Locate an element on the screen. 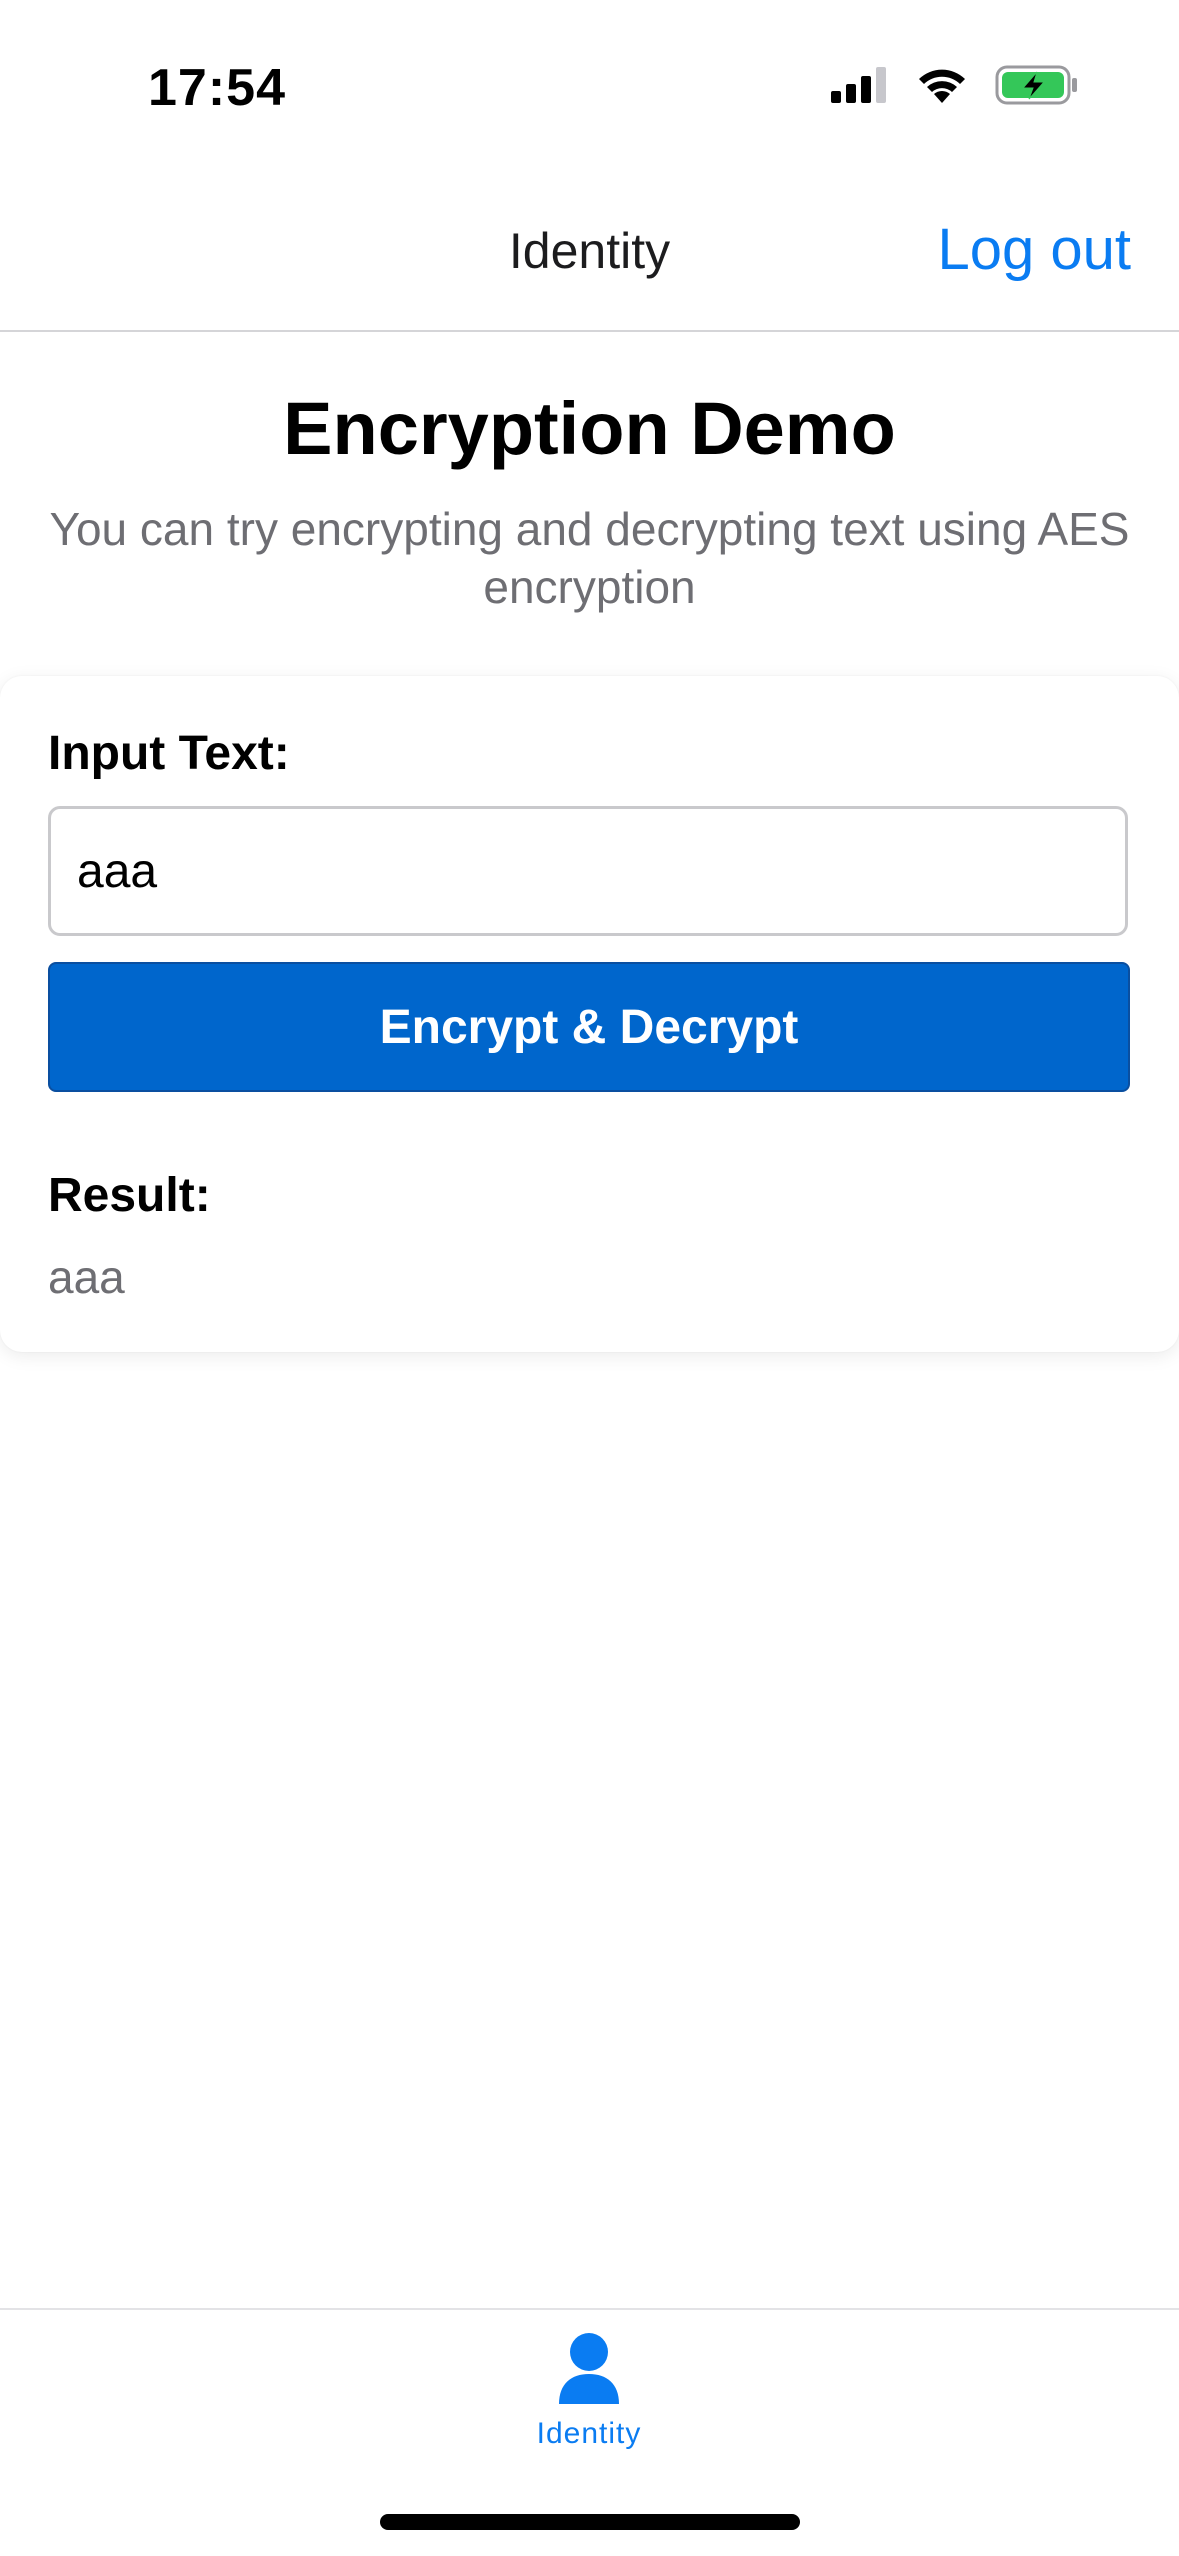  input-text-field is located at coordinates (588, 871).